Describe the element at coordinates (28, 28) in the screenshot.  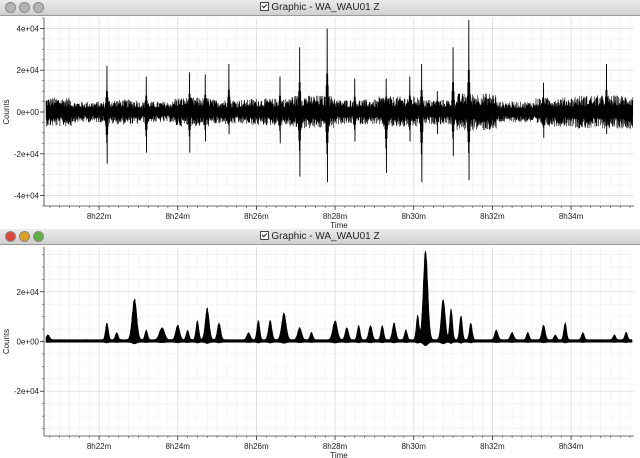
I see `y-tick-label: 4e+04` at that location.